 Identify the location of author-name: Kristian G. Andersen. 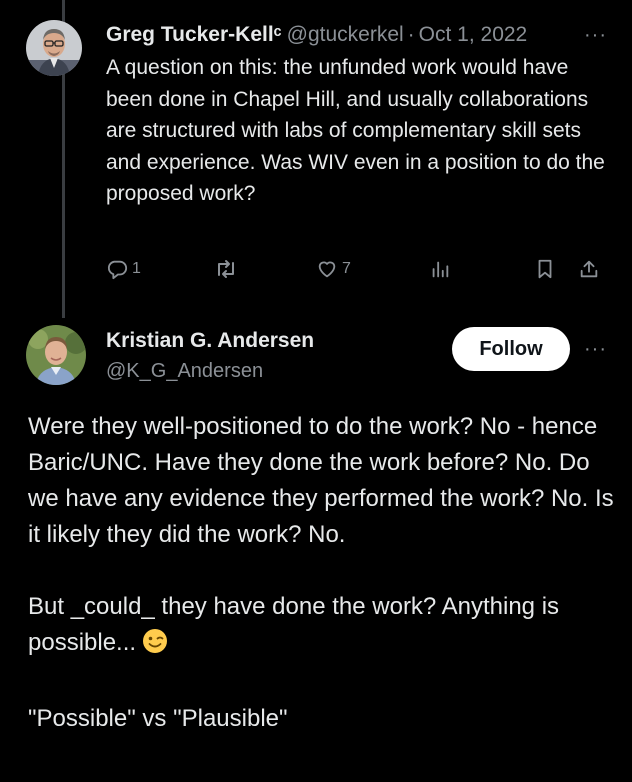
(210, 341).